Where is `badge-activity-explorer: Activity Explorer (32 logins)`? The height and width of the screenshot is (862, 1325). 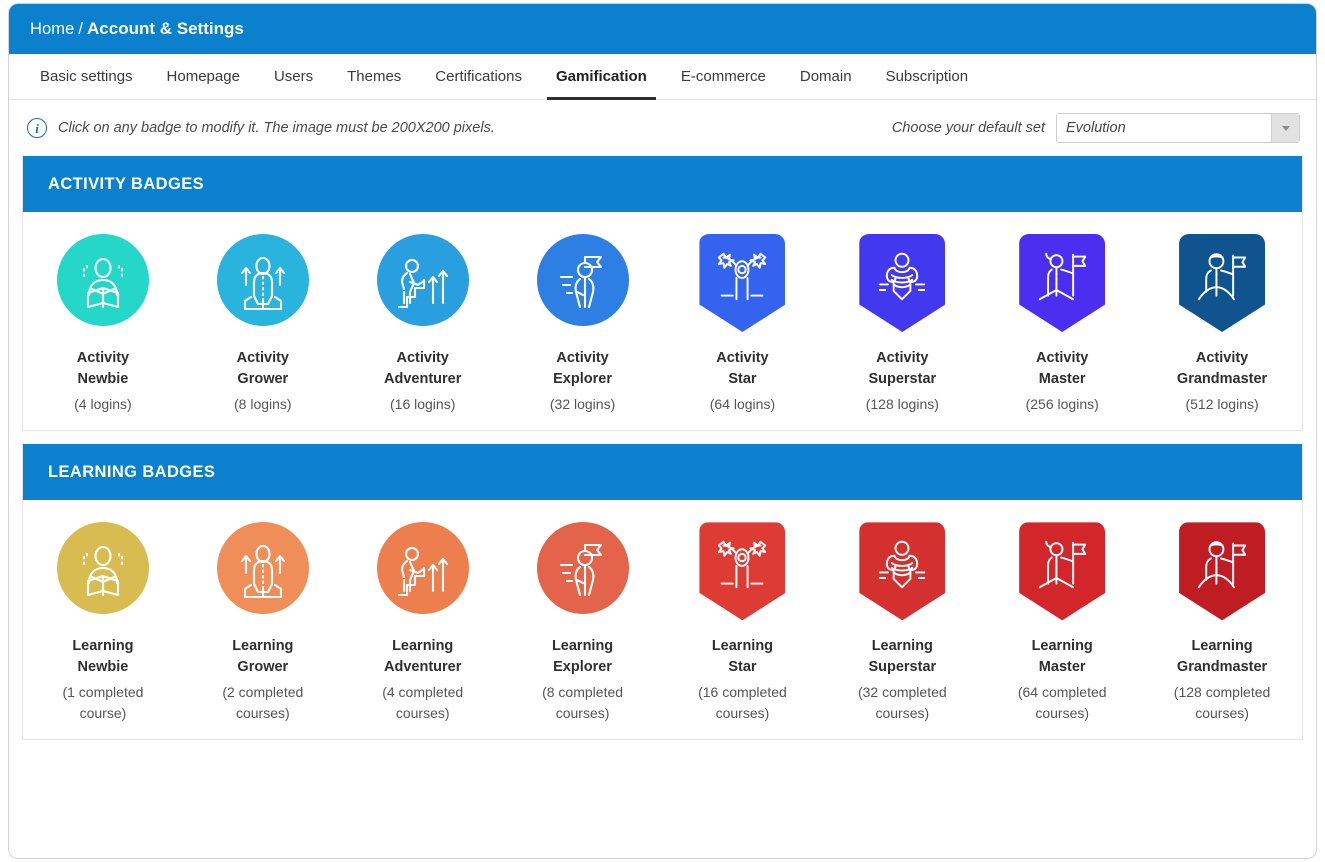
badge-activity-explorer: Activity Explorer (32 logins) is located at coordinates (583, 324).